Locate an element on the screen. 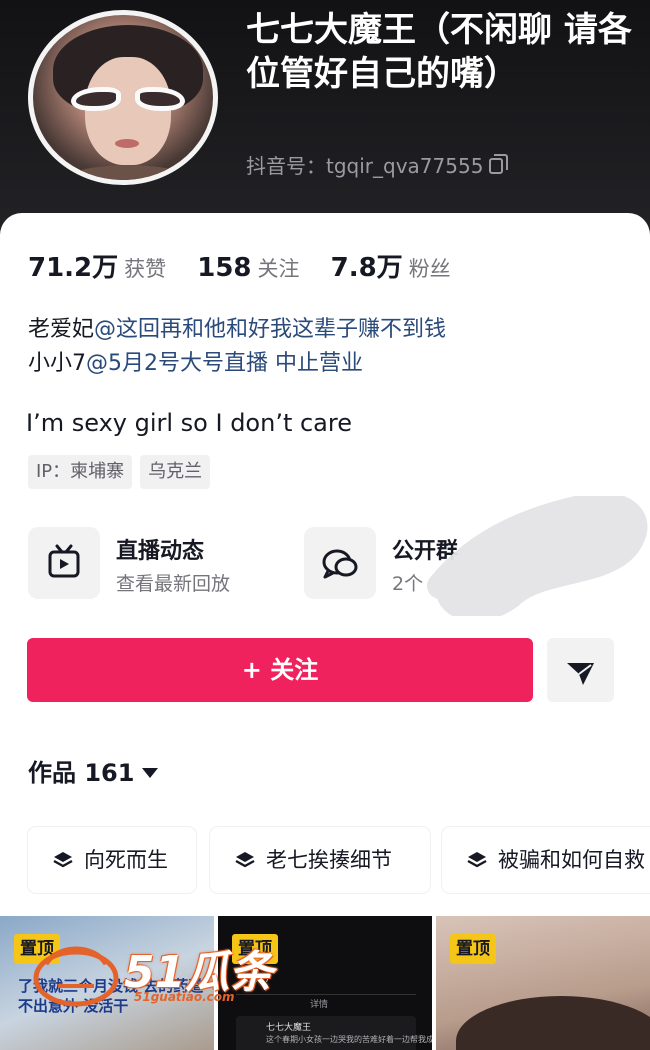 This screenshot has width=650, height=1050. avatar is located at coordinates (123, 97).